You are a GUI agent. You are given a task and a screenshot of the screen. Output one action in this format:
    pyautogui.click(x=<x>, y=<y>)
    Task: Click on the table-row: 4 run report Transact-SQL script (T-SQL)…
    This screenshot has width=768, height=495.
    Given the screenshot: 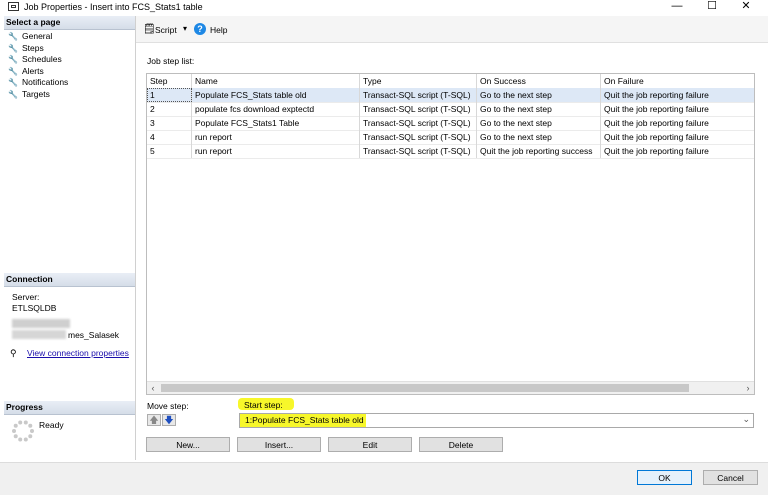 What is the action you would take?
    pyautogui.click(x=450, y=137)
    